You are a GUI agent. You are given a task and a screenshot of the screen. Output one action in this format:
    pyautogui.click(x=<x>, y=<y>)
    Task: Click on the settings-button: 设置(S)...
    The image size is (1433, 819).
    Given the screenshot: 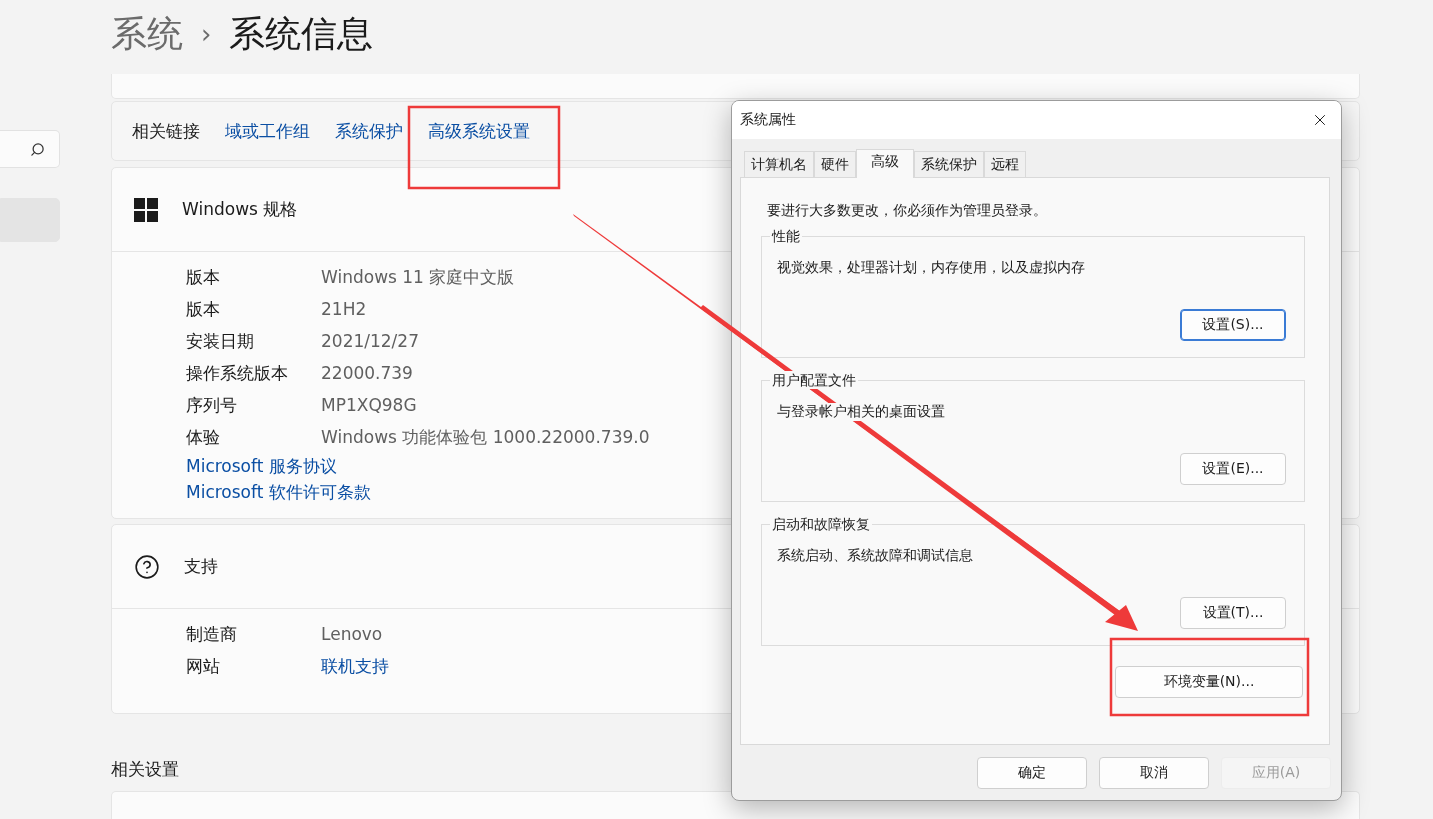 What is the action you would take?
    pyautogui.click(x=1233, y=325)
    